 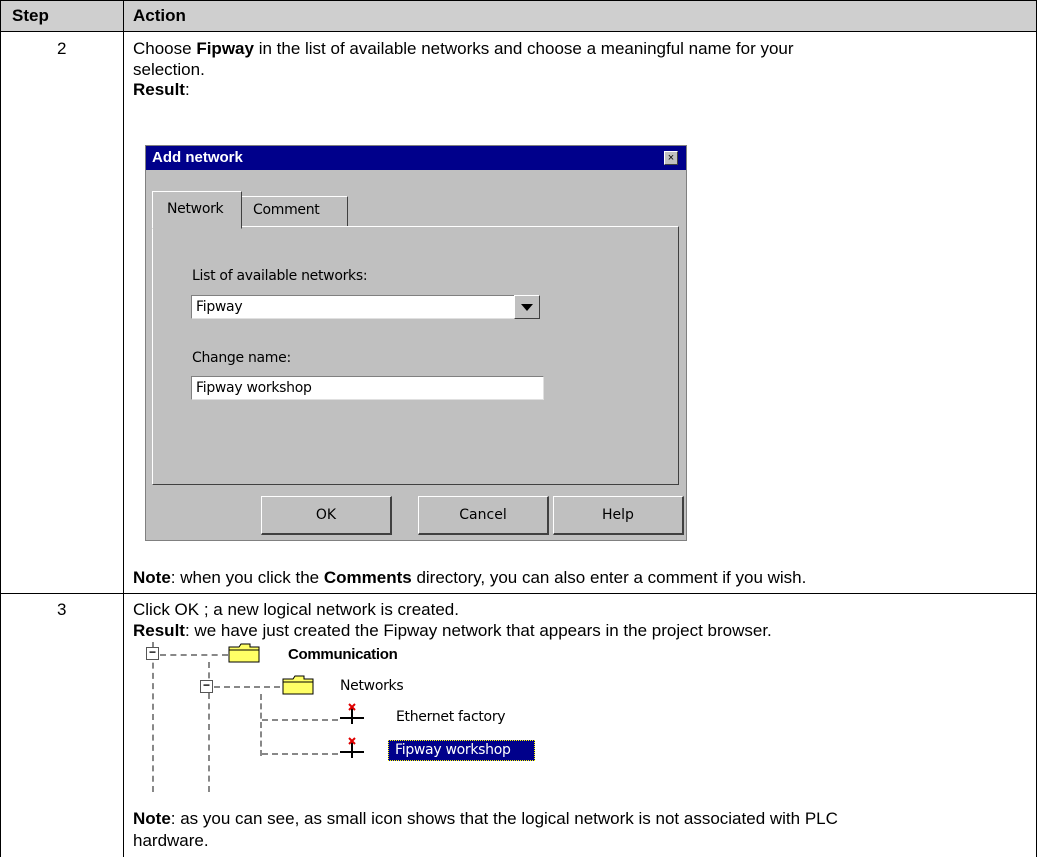 What do you see at coordinates (30, 15) in the screenshot?
I see `header-step: Step` at bounding box center [30, 15].